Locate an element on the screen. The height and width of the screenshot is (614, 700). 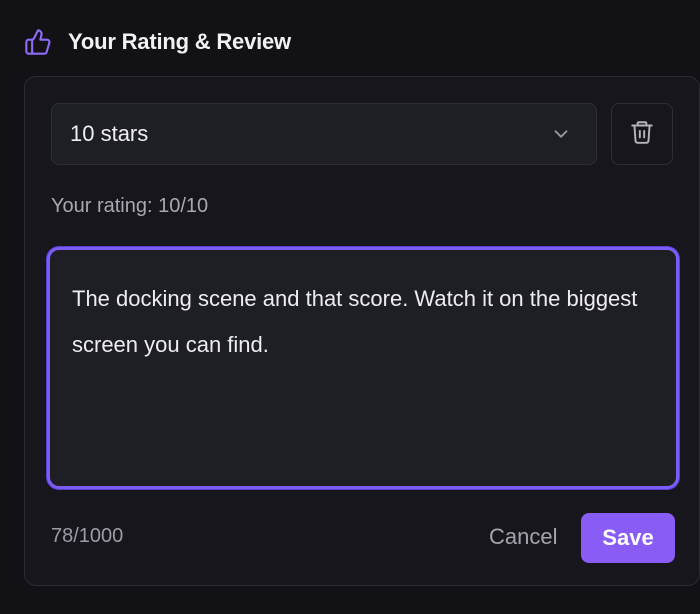
chevron-down-icon is located at coordinates (561, 134).